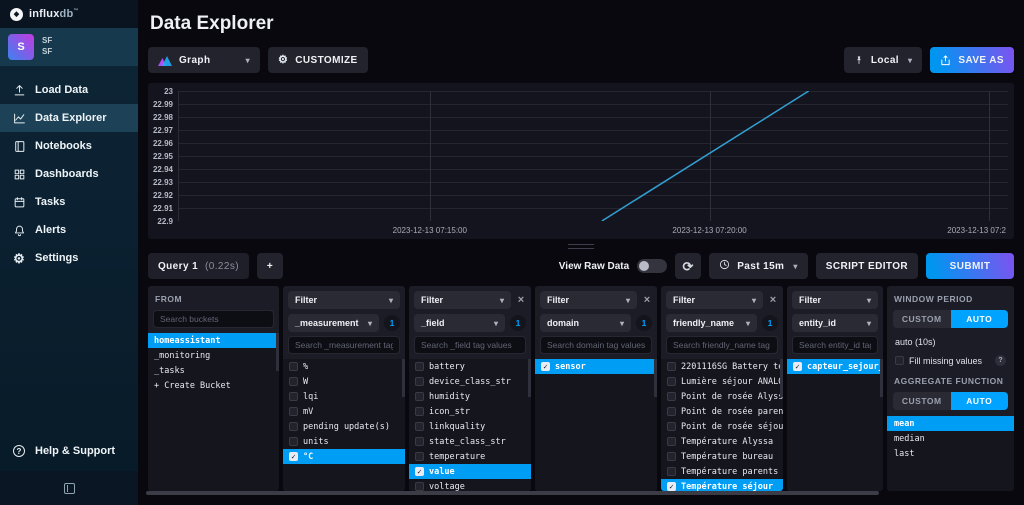 The height and width of the screenshot is (505, 1024). What do you see at coordinates (344, 411) in the screenshot?
I see `tag-value-row: mV` at bounding box center [344, 411].